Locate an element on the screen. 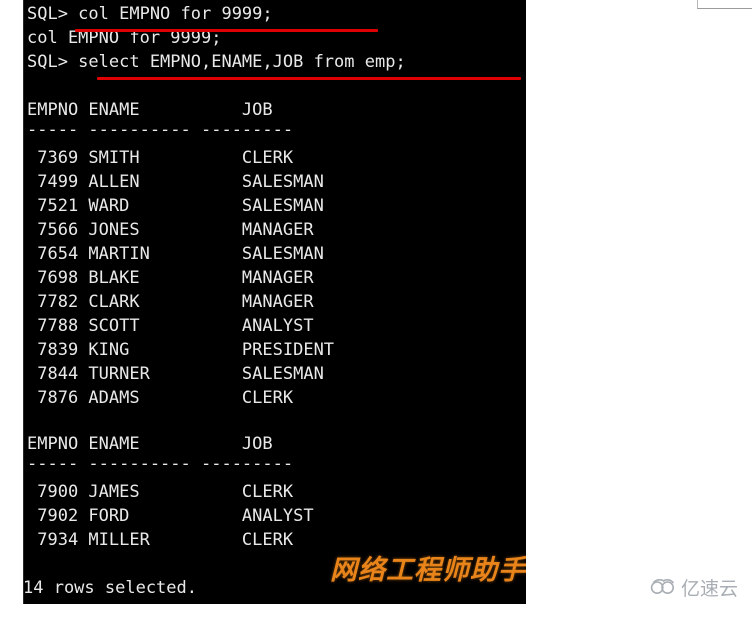 This screenshot has height=621, width=752. red-underline-col-command is located at coordinates (226, 30).